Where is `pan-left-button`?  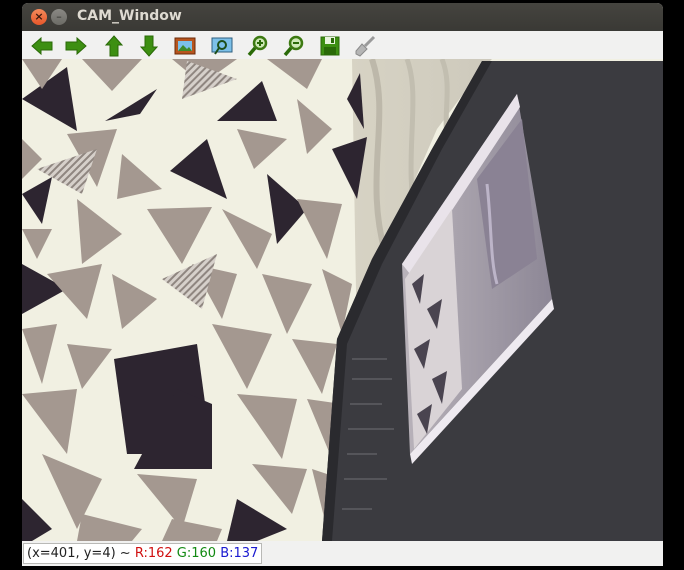
pan-left-button is located at coordinates (42, 46).